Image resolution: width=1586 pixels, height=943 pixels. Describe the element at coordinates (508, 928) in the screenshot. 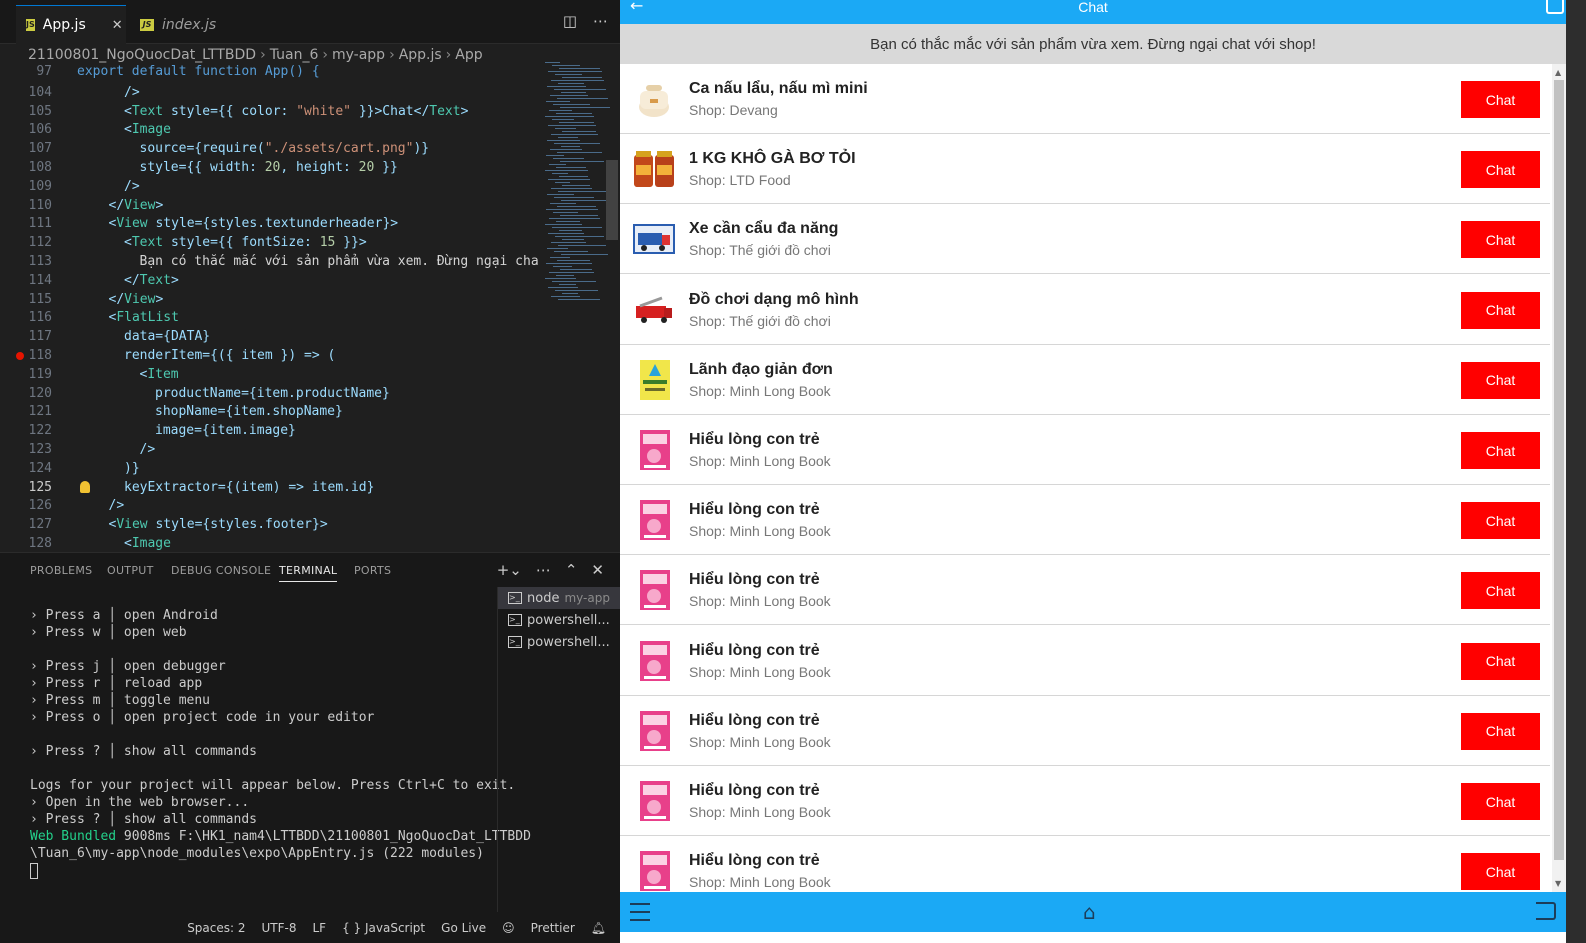

I see `copilot-icon: ☺` at that location.